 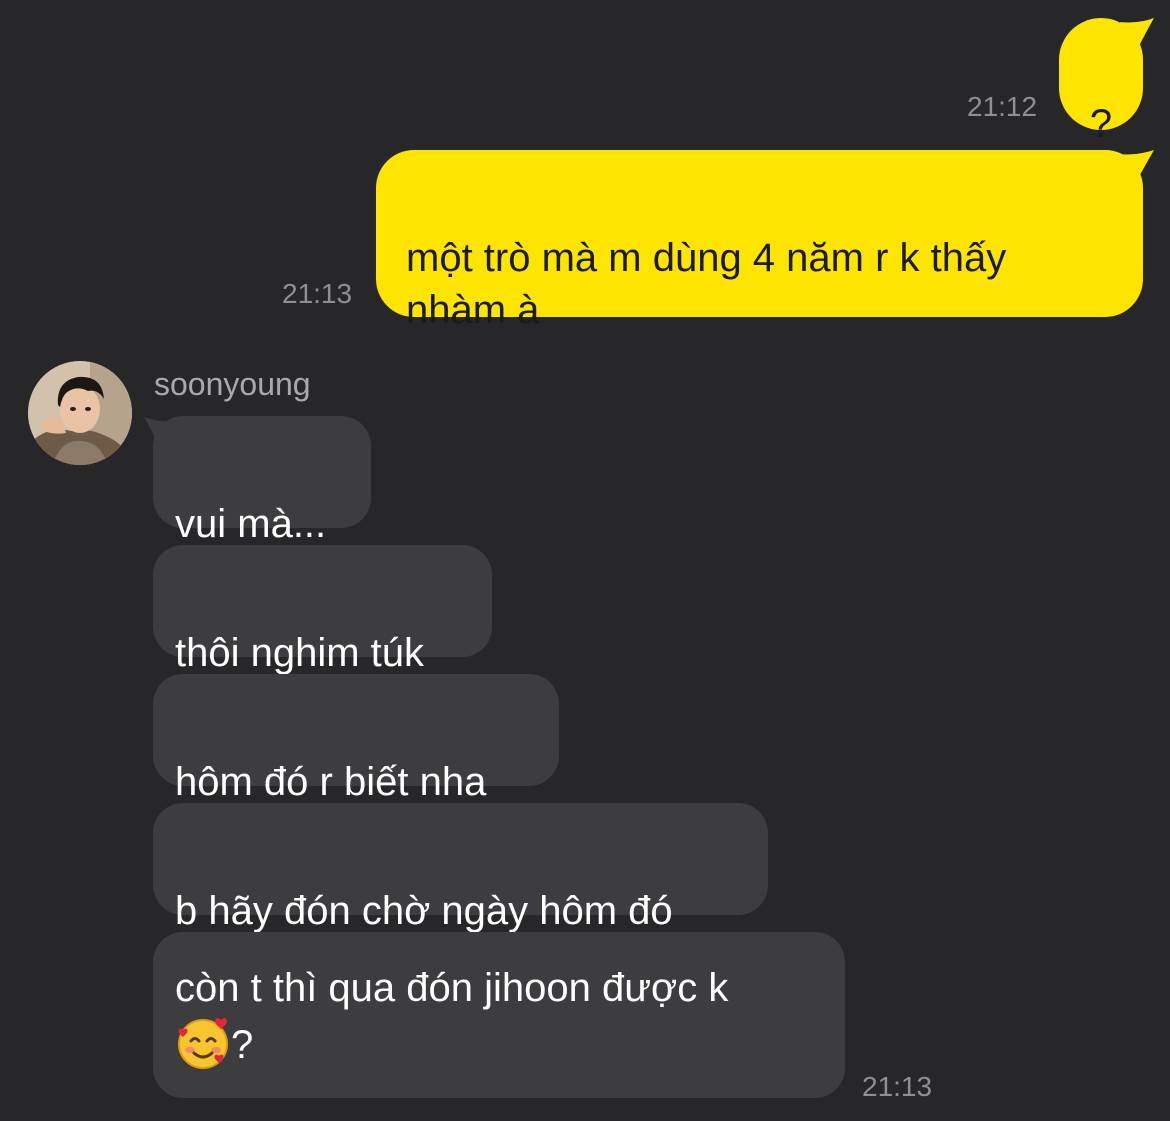 I want to click on outgoing-message-bubble: một trò mà m dùng 4 năm r k thấy nhàm à, so click(x=759, y=241).